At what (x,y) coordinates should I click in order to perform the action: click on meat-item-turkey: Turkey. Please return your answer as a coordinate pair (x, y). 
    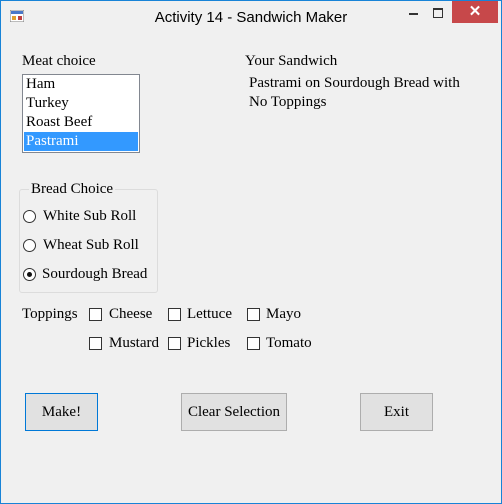
    Looking at the image, I should click on (81, 103).